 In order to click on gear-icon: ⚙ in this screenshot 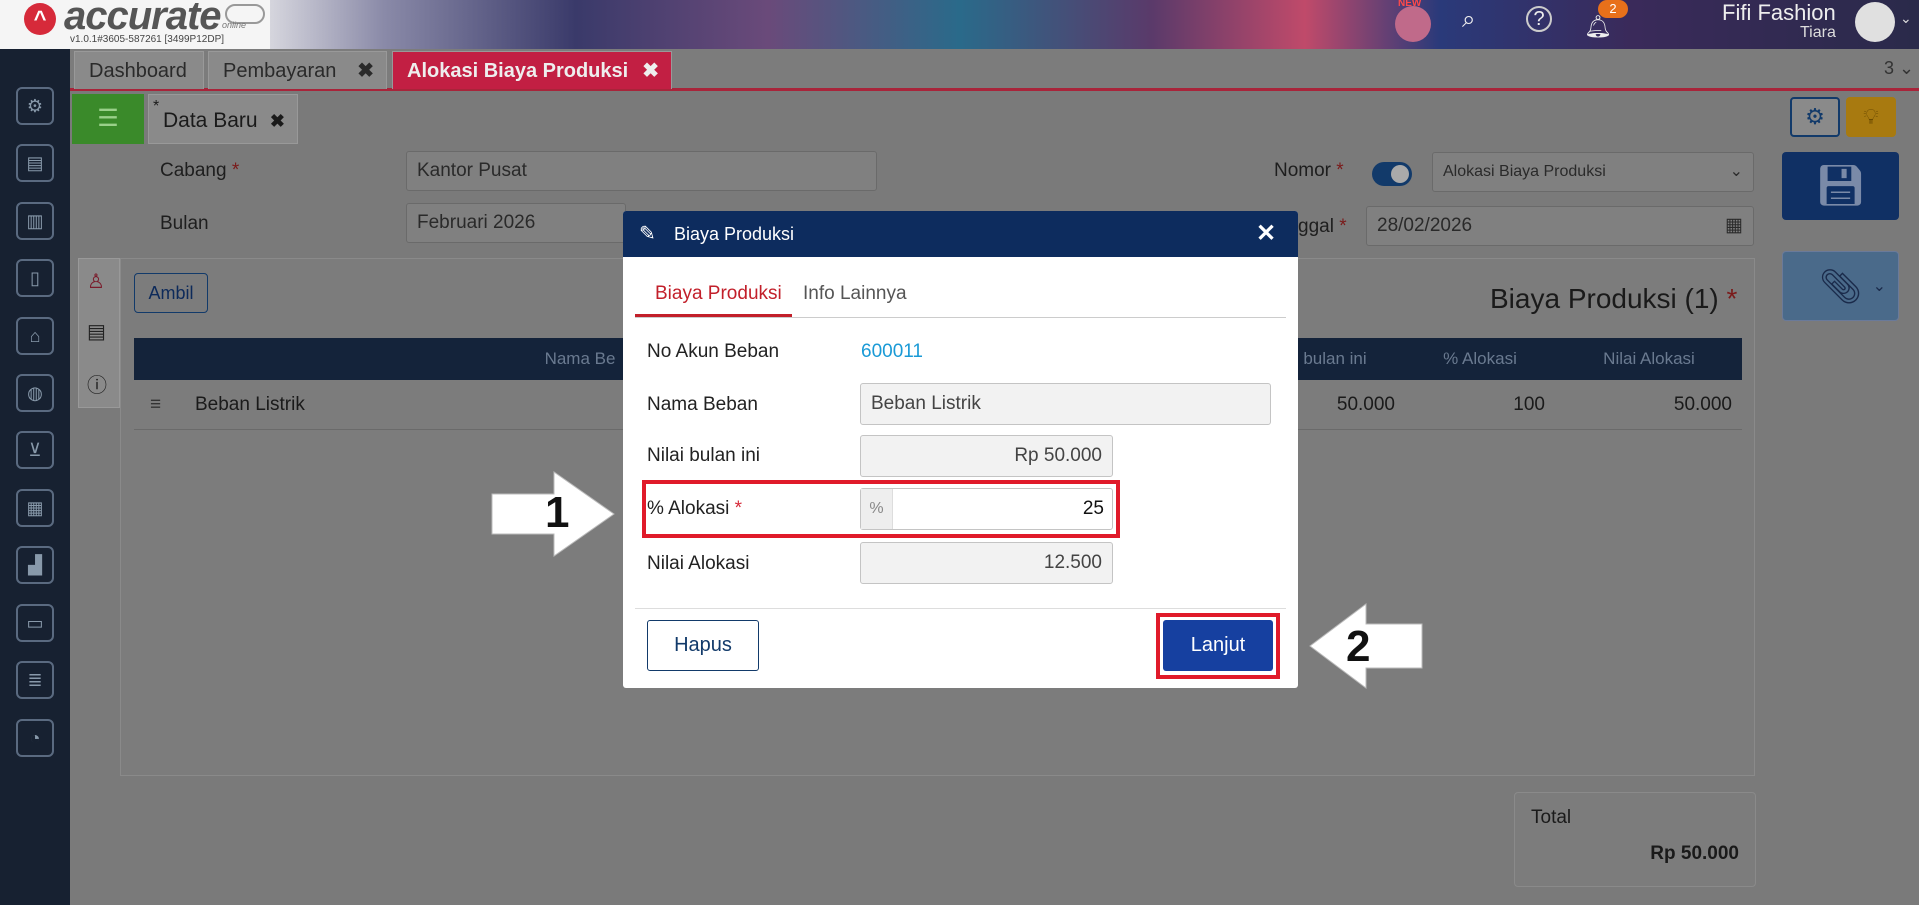, I will do `click(1815, 117)`.